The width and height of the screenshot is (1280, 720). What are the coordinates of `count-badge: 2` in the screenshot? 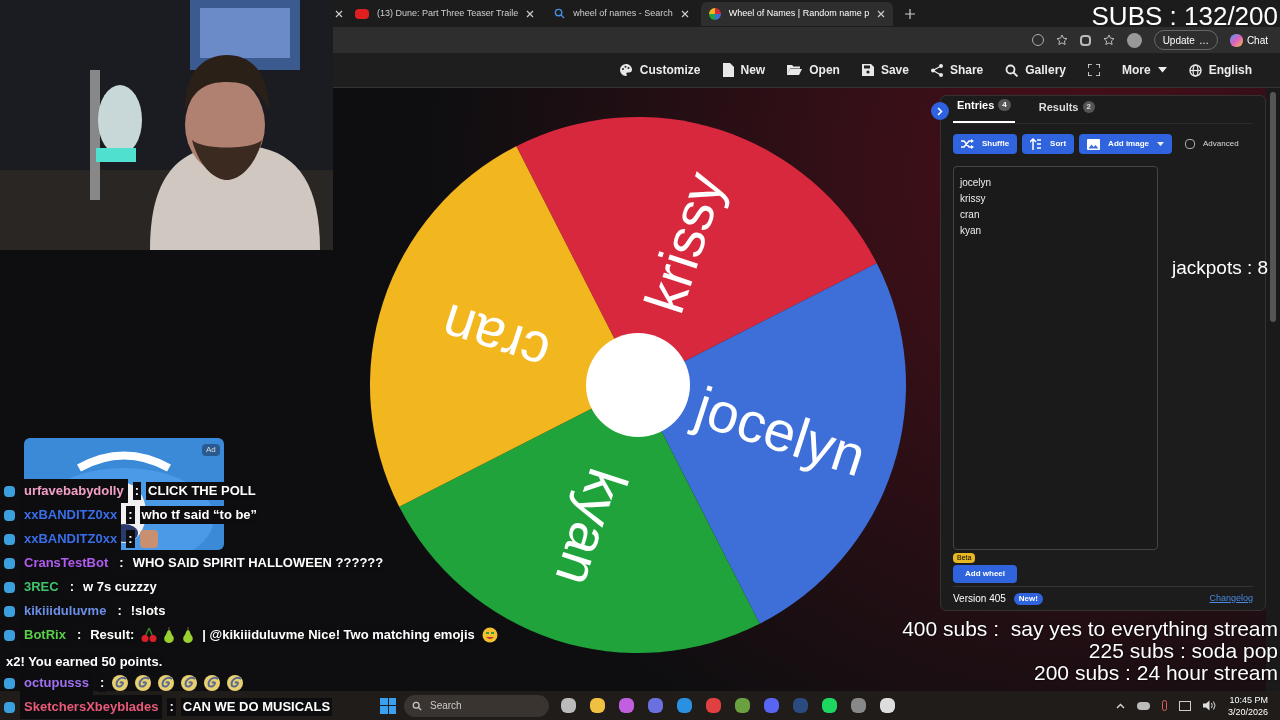 It's located at (1088, 106).